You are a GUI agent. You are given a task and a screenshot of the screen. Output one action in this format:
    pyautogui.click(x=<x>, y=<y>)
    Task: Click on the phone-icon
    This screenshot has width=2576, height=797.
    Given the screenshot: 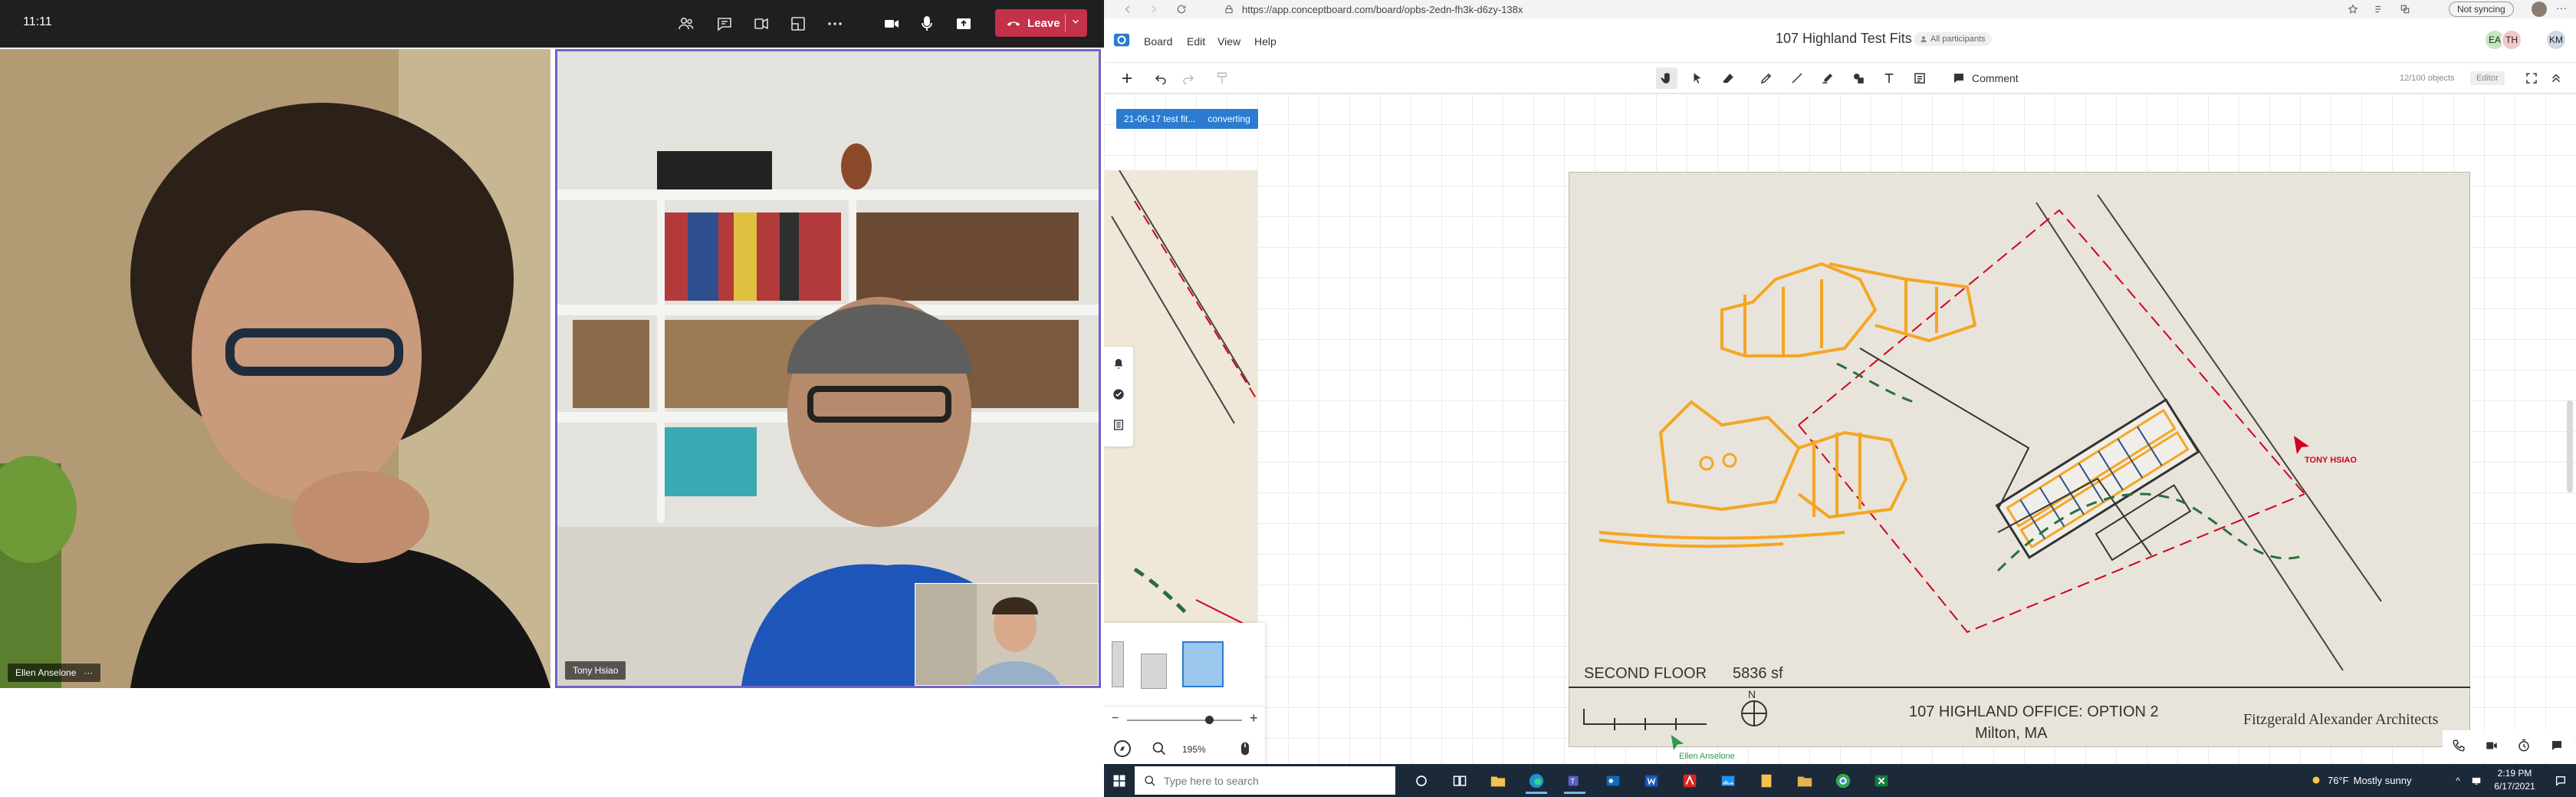 What is the action you would take?
    pyautogui.click(x=2459, y=746)
    